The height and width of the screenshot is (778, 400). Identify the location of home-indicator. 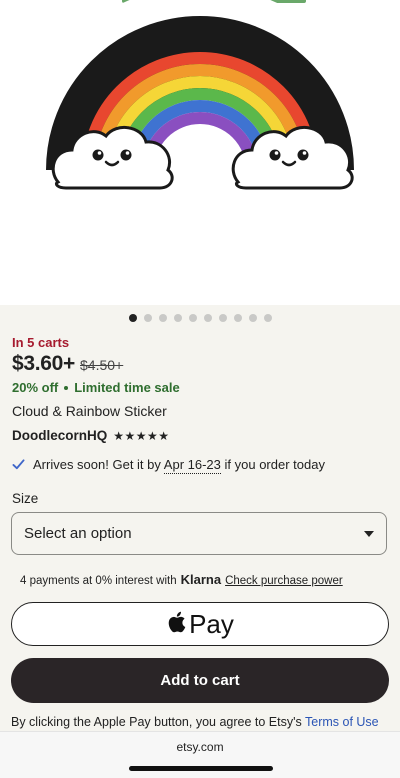
(201, 768).